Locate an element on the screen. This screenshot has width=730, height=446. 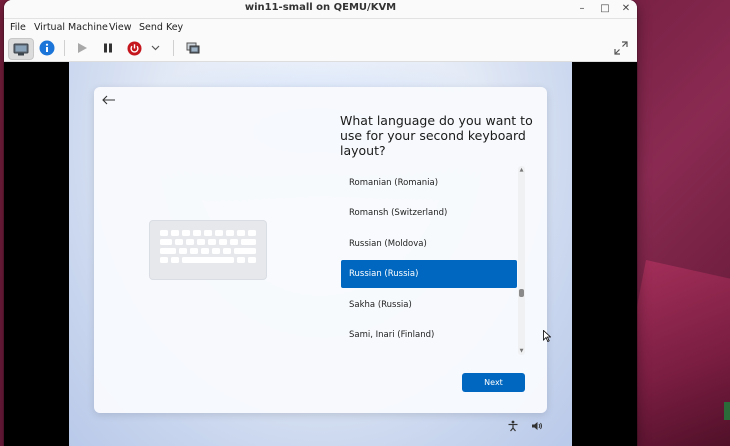
list-item: Romansh (Switzerland) is located at coordinates (429, 213).